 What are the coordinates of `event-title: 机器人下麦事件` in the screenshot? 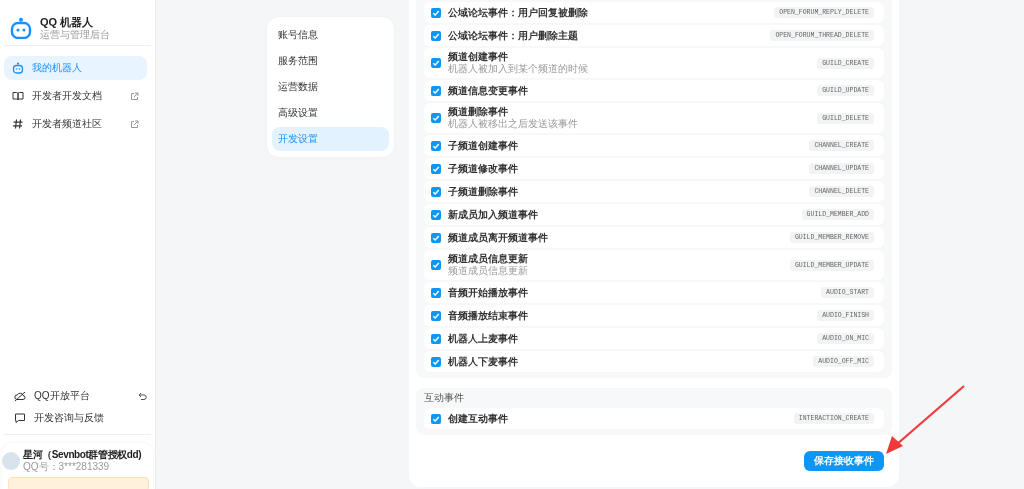 It's located at (483, 361).